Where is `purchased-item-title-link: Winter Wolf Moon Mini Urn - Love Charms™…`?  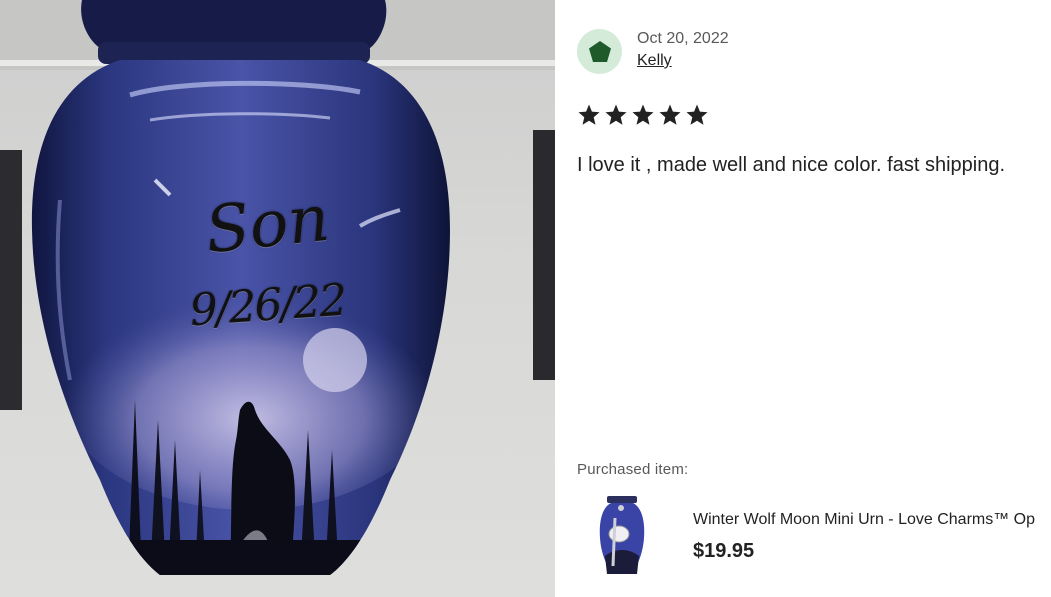 purchased-item-title-link: Winter Wolf Moon Mini Urn - Love Charms™… is located at coordinates (864, 520).